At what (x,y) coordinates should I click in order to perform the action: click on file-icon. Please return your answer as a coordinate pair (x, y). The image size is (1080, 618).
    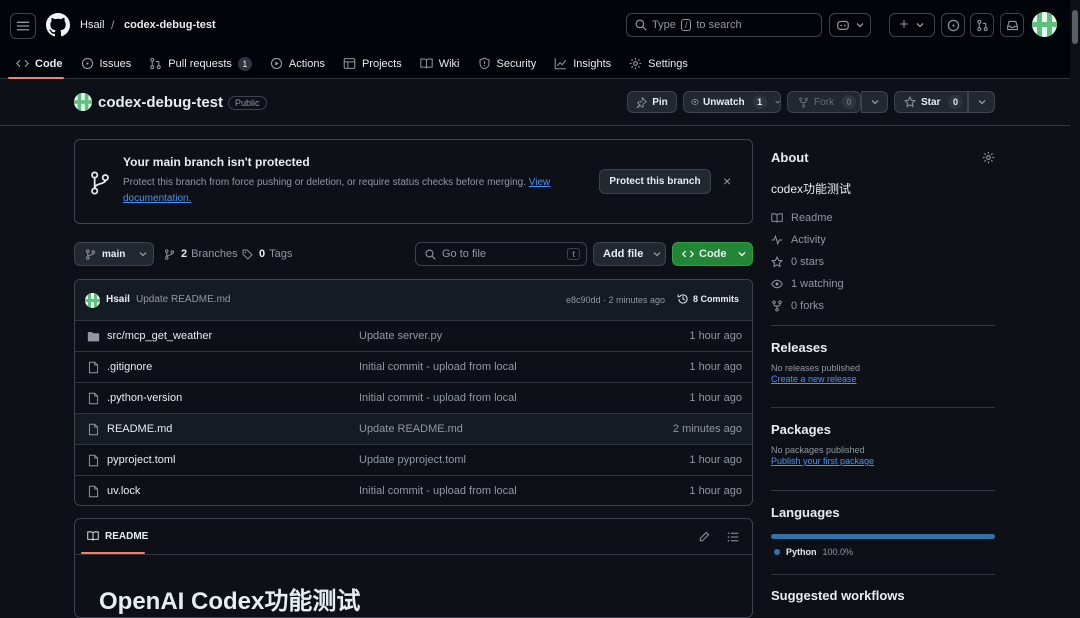
    Looking at the image, I should click on (93, 429).